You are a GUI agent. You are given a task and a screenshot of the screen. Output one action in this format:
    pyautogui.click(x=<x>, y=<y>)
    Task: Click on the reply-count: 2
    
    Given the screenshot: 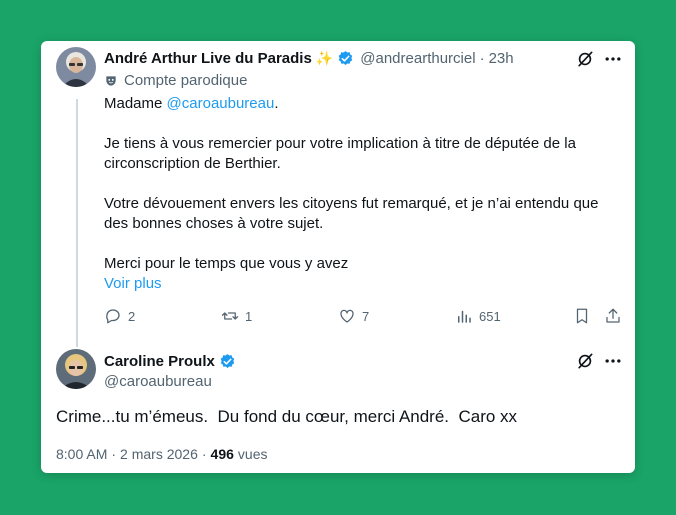 What is the action you would take?
    pyautogui.click(x=132, y=316)
    